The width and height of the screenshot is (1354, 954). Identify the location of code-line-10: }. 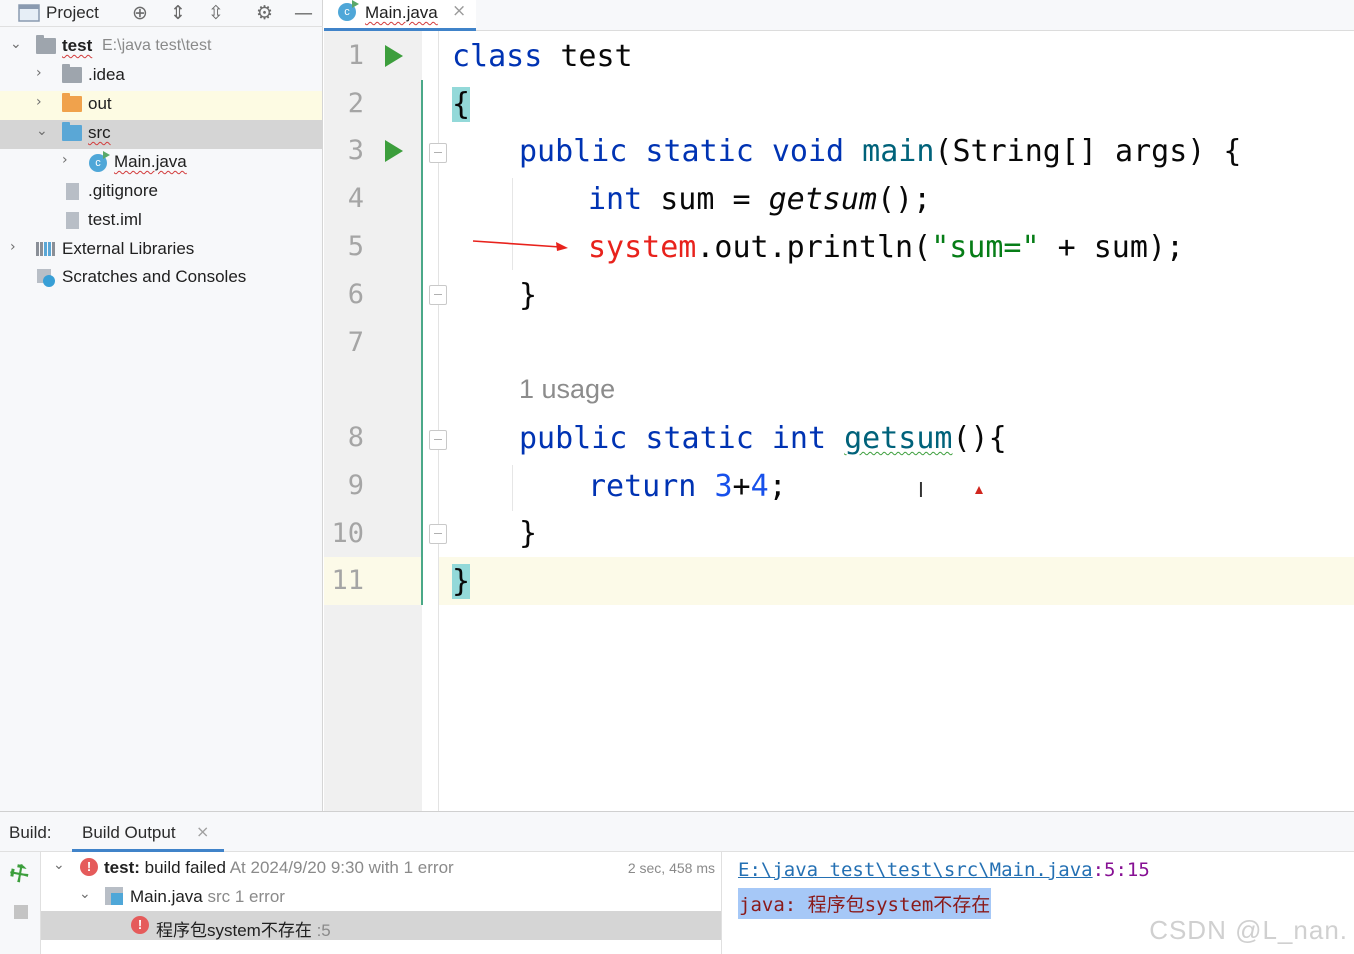
(528, 534).